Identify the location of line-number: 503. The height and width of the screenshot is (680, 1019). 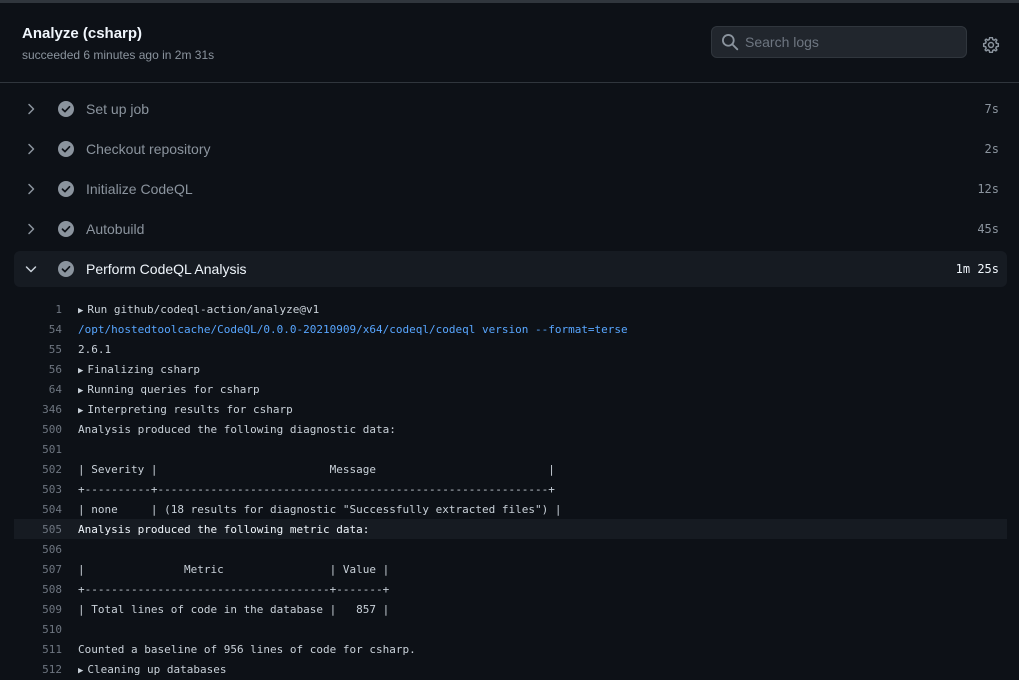
(38, 489).